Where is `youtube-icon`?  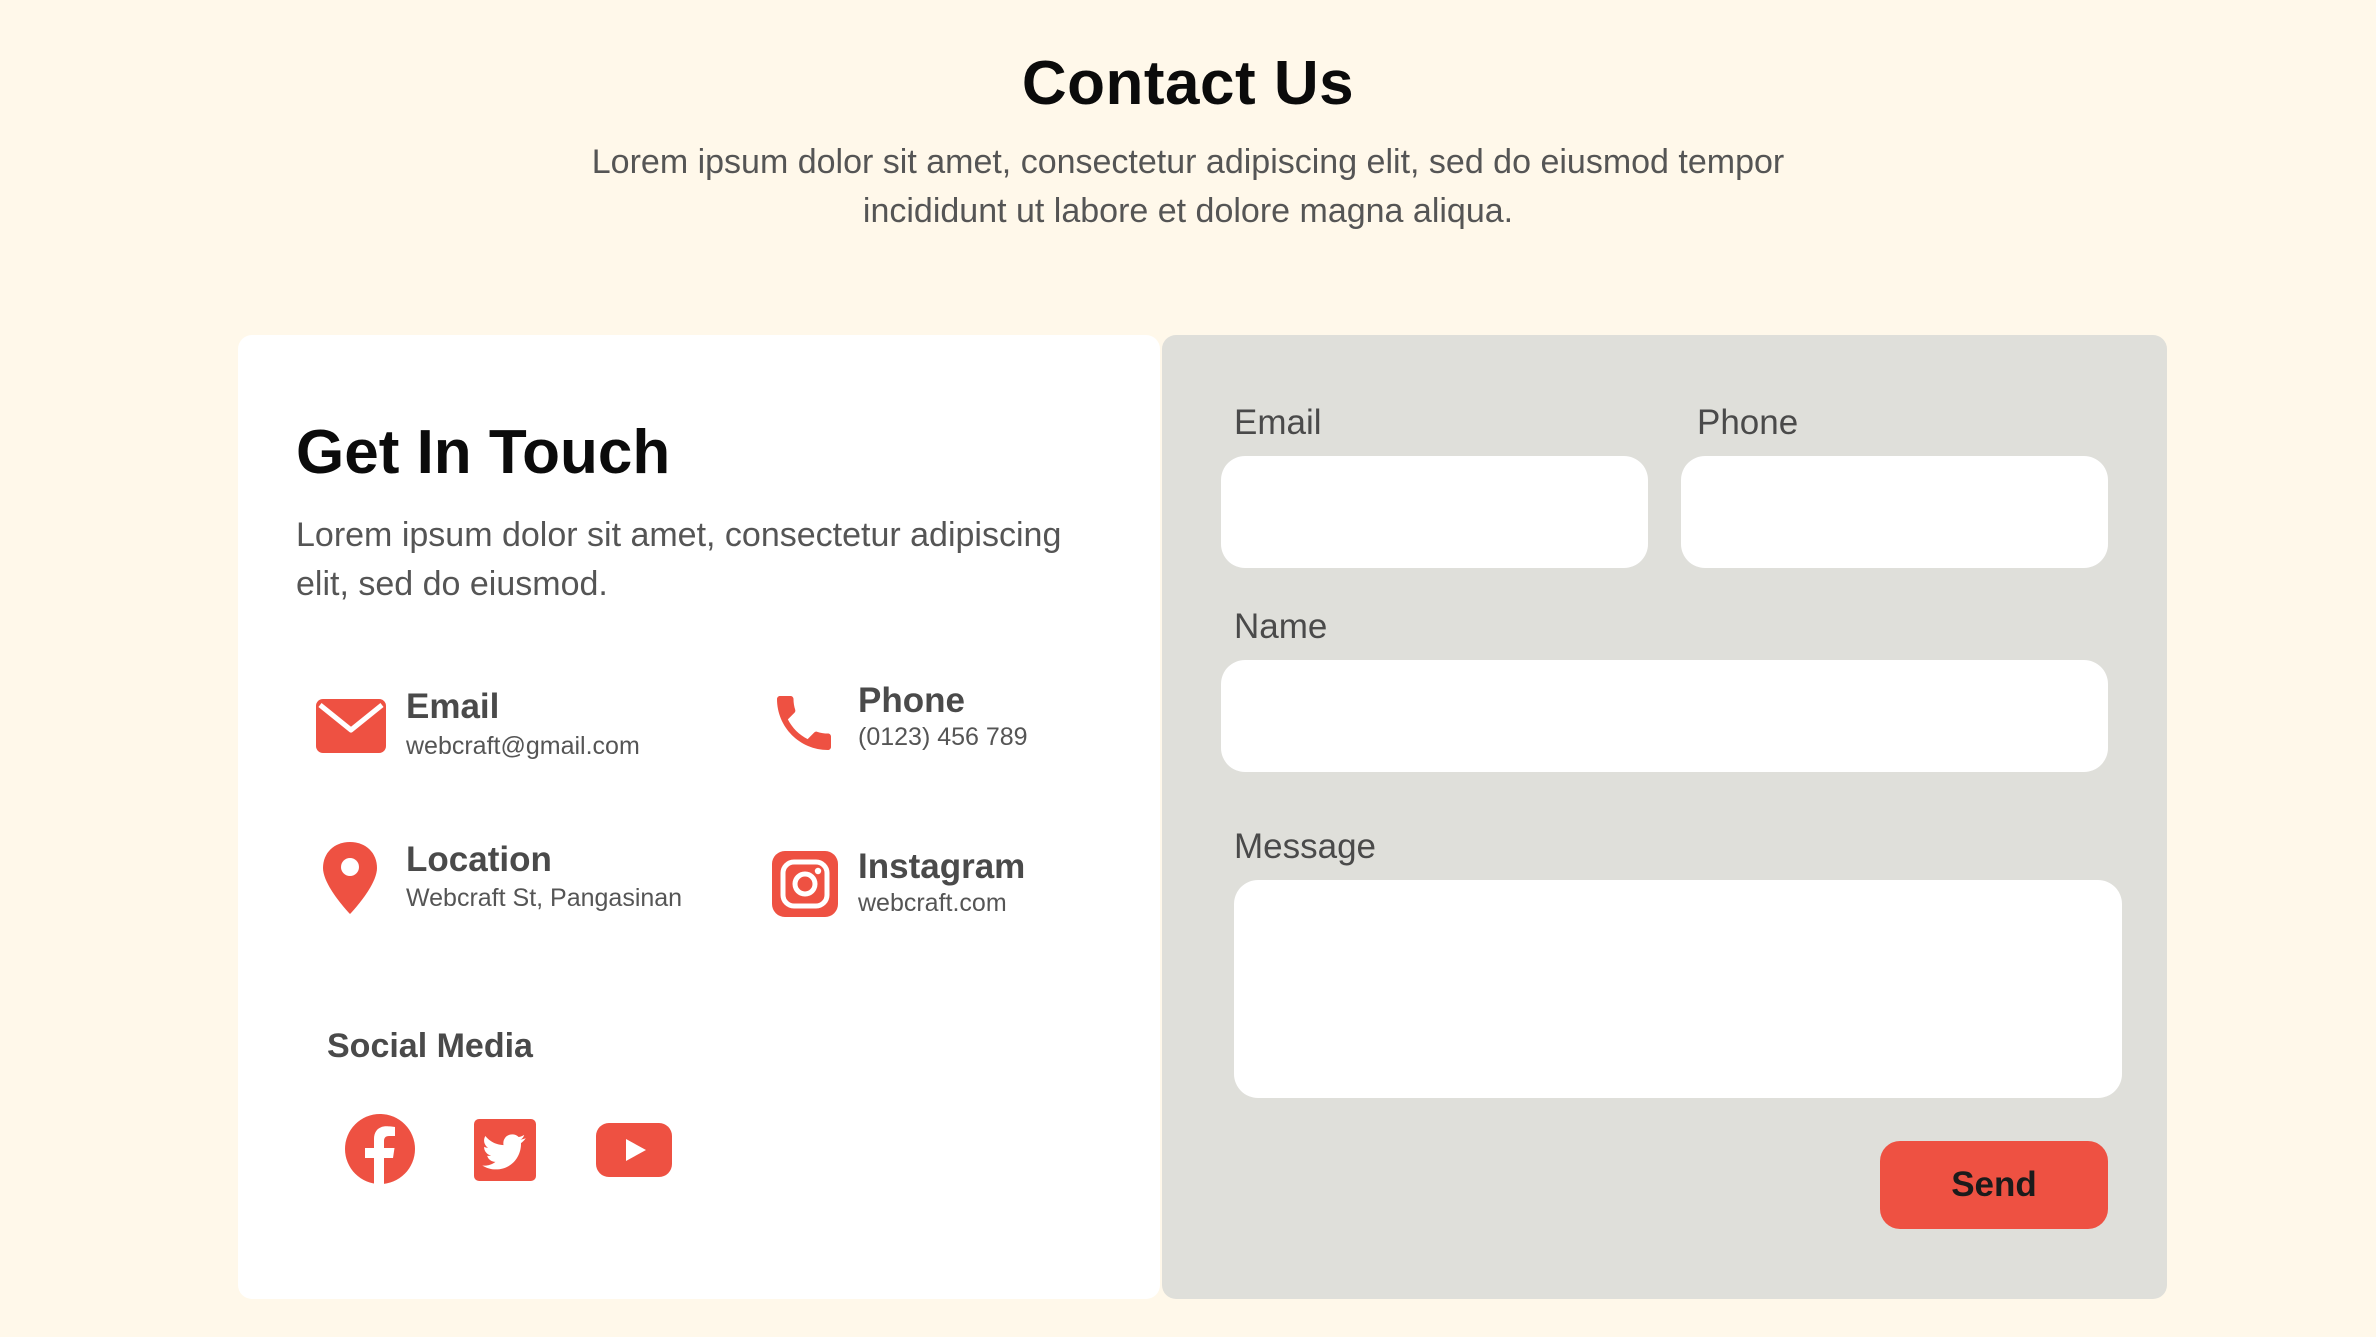
youtube-icon is located at coordinates (634, 1152).